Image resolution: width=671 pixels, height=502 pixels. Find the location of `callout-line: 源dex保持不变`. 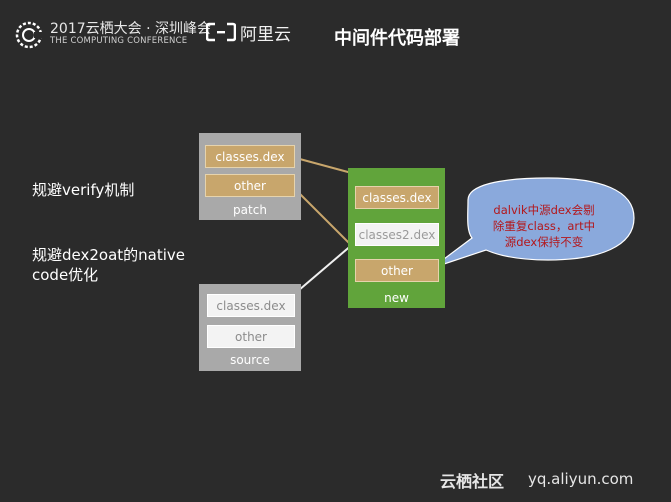

callout-line: 源dex保持不变 is located at coordinates (544, 242).